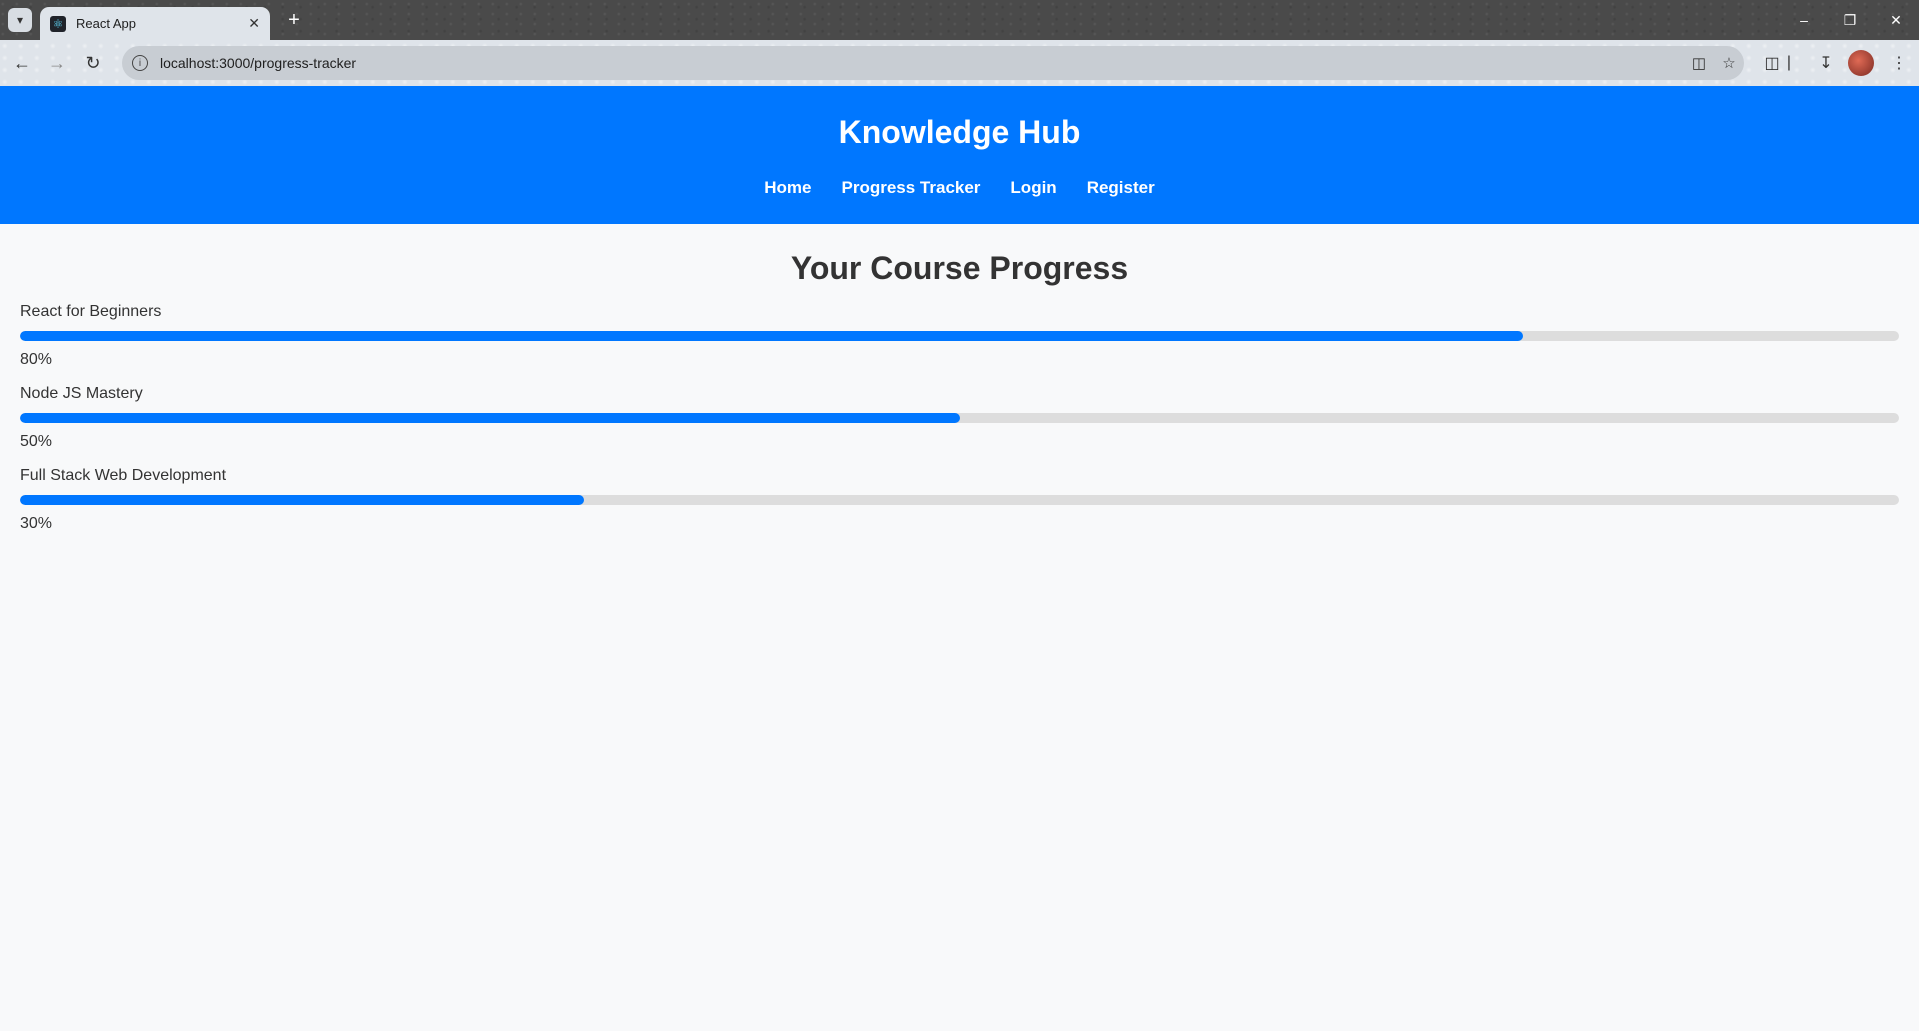 The height and width of the screenshot is (1031, 1919). Describe the element at coordinates (1699, 63) in the screenshot. I see `install-icon: ◫` at that location.